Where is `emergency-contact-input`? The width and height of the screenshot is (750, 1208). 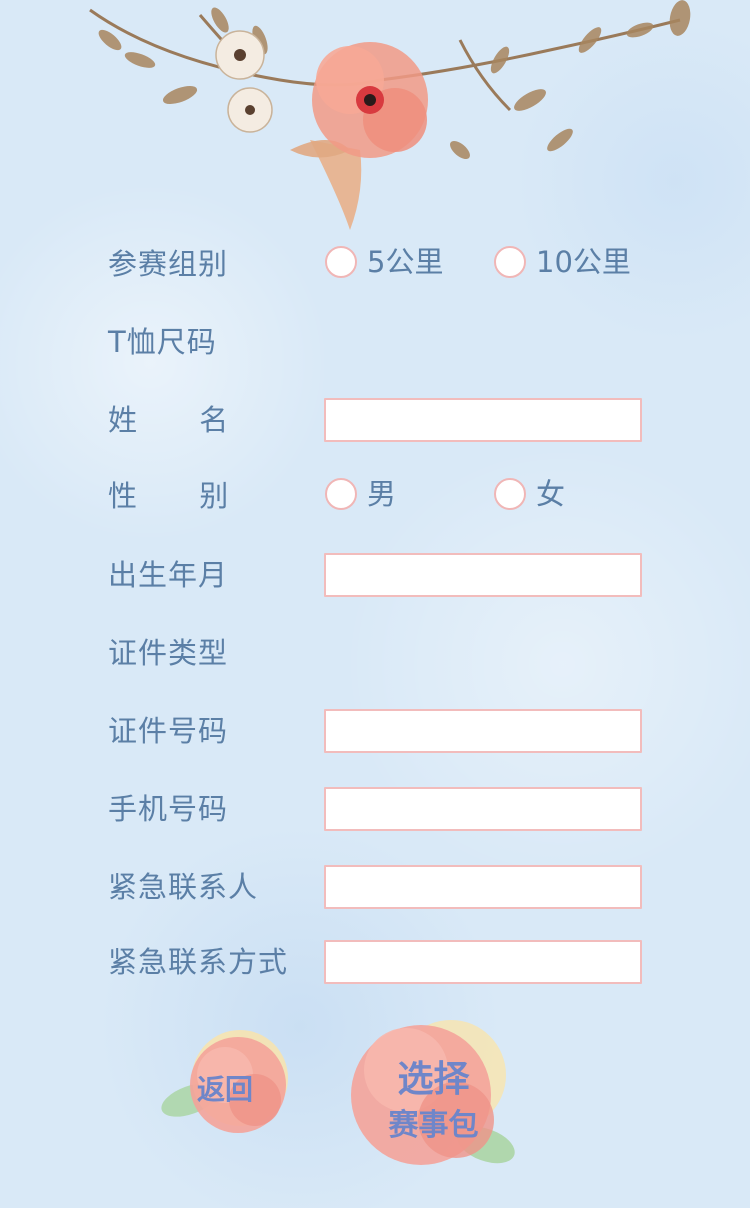
emergency-contact-input is located at coordinates (483, 887).